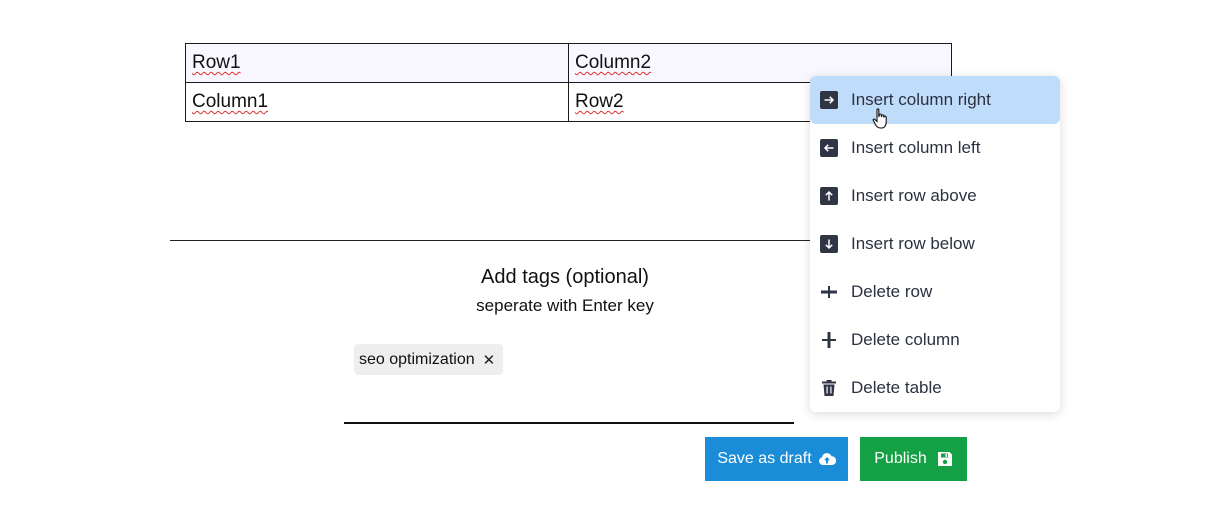  I want to click on tag-chip: seo optimization ✕, so click(429, 359).